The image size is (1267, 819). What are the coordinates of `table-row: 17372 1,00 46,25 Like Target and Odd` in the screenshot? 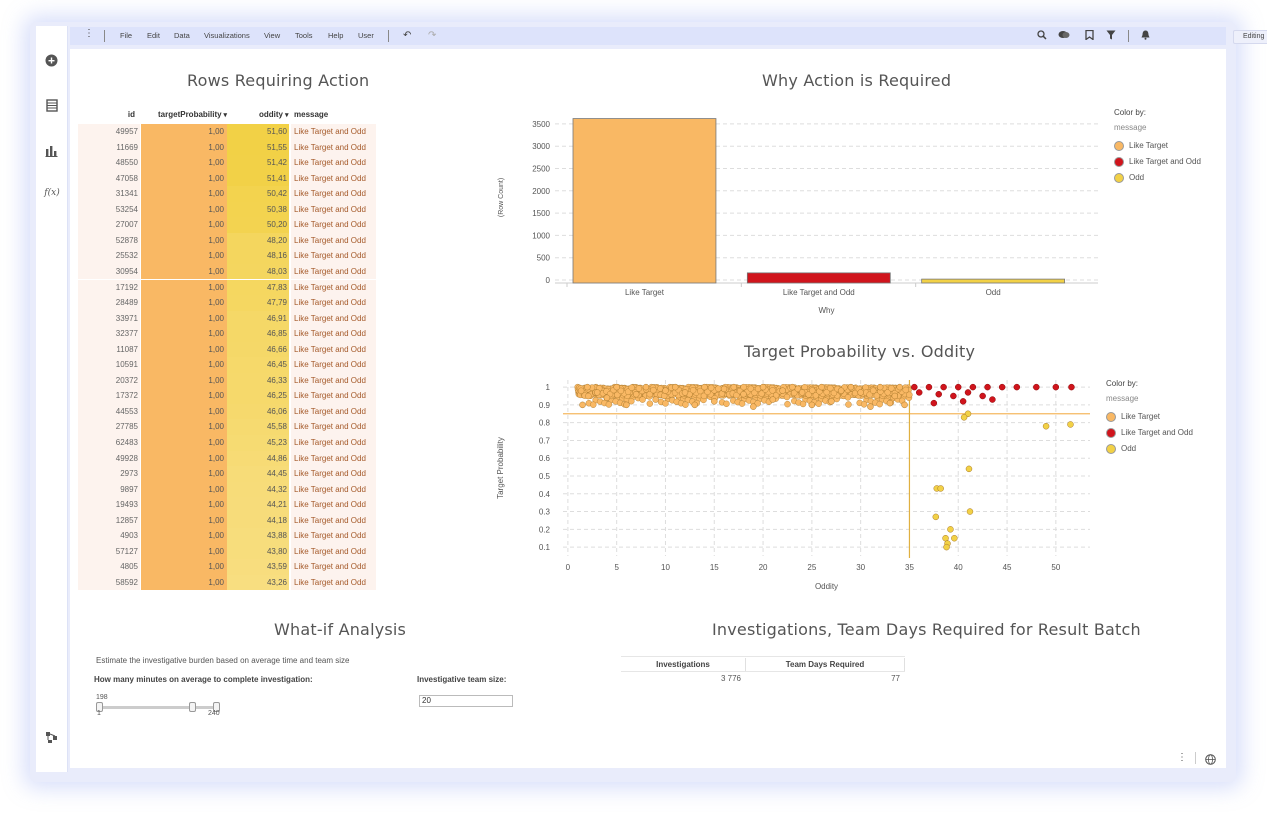 It's located at (228, 396).